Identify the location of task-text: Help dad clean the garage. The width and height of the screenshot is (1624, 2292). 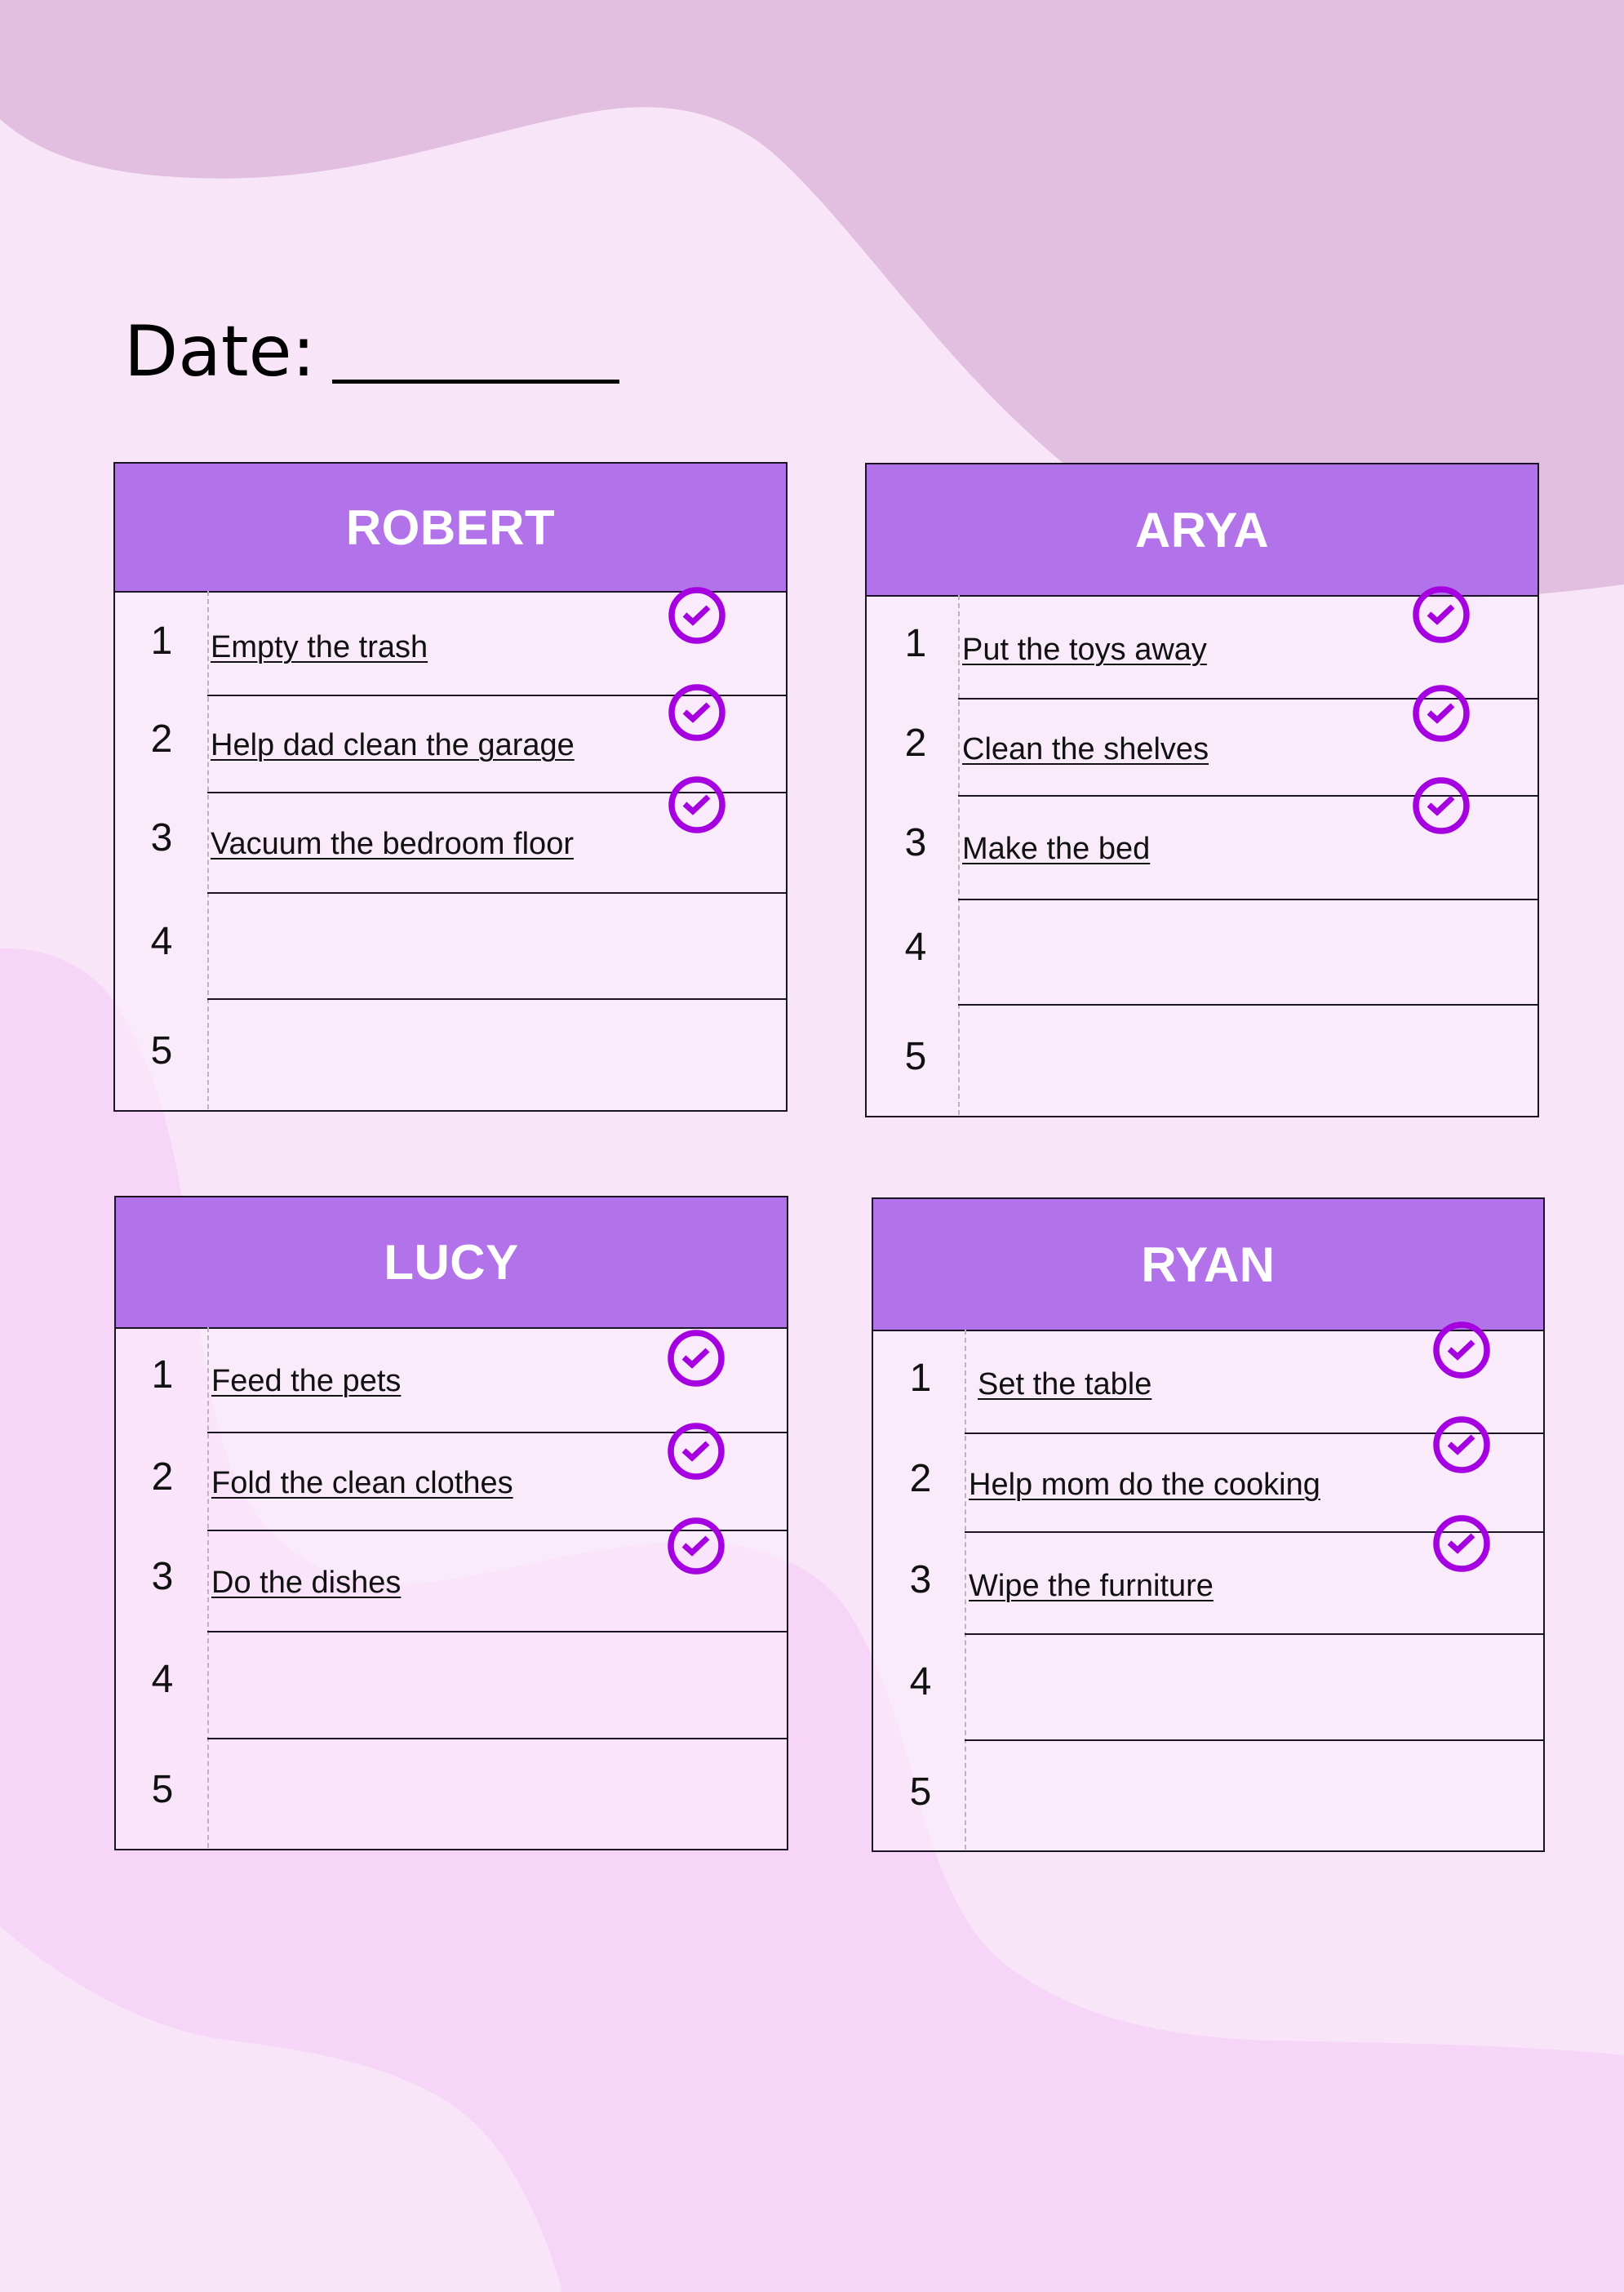
(393, 745).